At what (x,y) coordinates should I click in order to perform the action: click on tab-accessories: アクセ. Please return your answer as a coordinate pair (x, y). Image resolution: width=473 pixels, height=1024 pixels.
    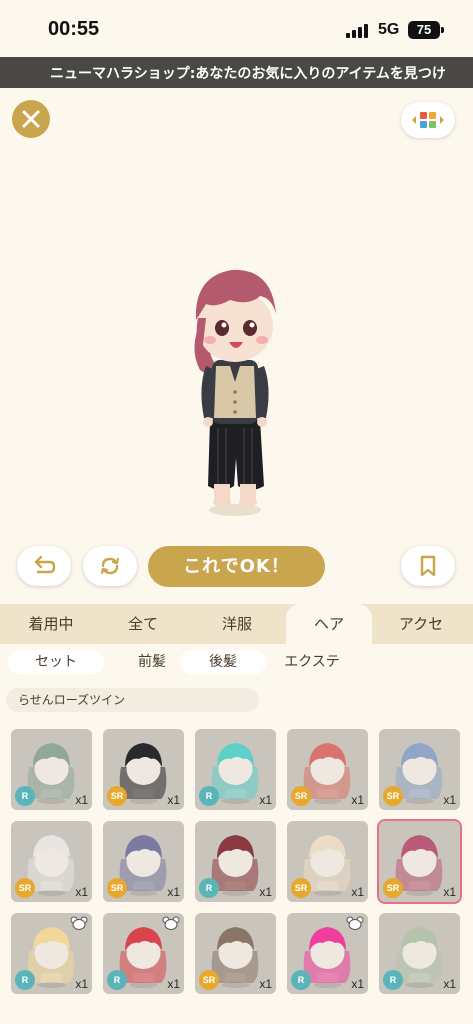
    Looking at the image, I should click on (421, 624).